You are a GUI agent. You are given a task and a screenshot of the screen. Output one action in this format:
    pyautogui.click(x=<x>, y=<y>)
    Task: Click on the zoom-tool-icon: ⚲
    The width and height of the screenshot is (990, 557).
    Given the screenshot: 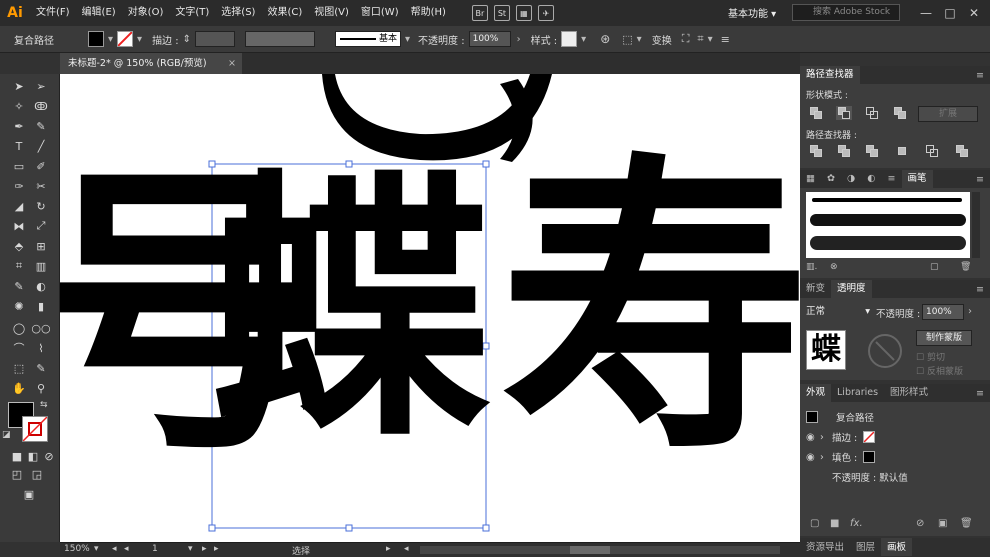 What is the action you would take?
    pyautogui.click(x=41, y=388)
    